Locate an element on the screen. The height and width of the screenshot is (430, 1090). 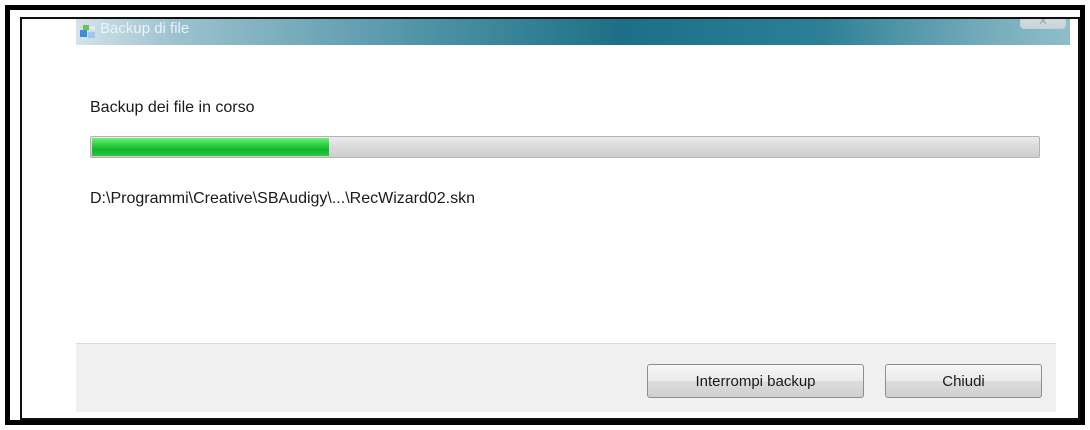
close-icon: ✕ is located at coordinates (1043, 23).